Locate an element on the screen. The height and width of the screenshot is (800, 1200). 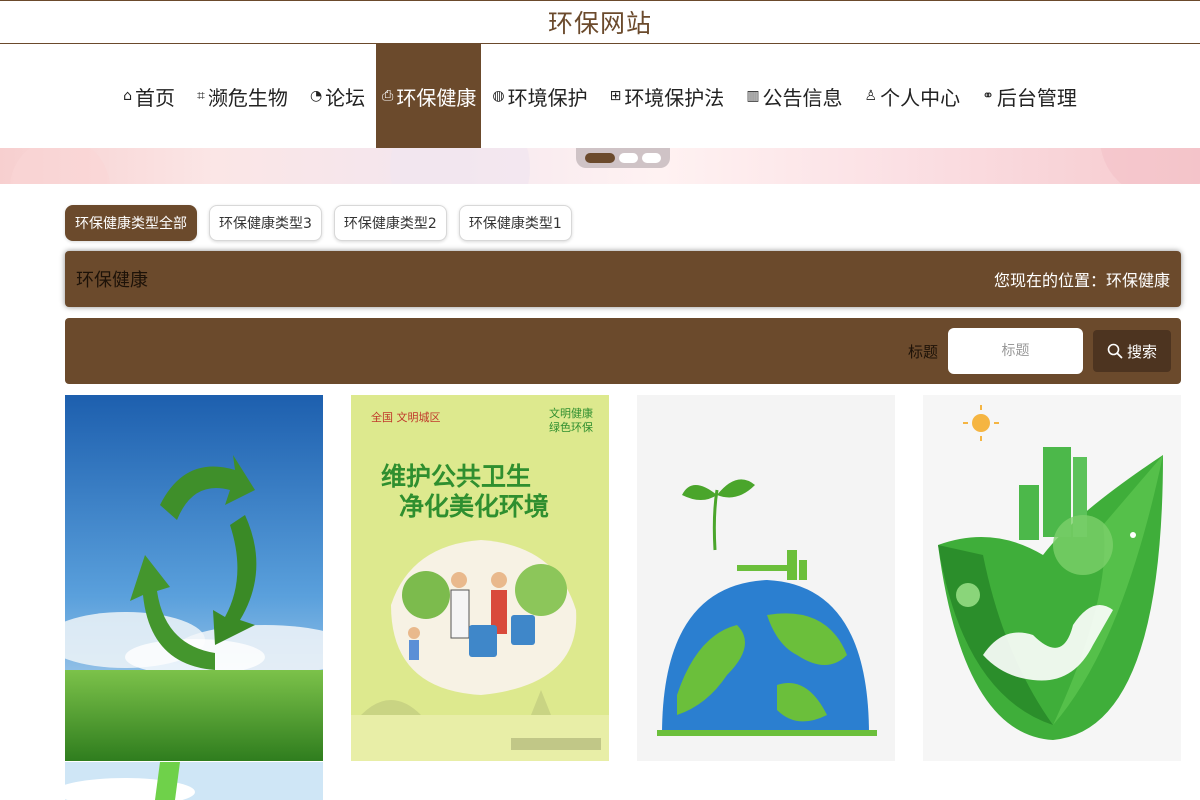
recycle-arrows-image is located at coordinates (194, 578).